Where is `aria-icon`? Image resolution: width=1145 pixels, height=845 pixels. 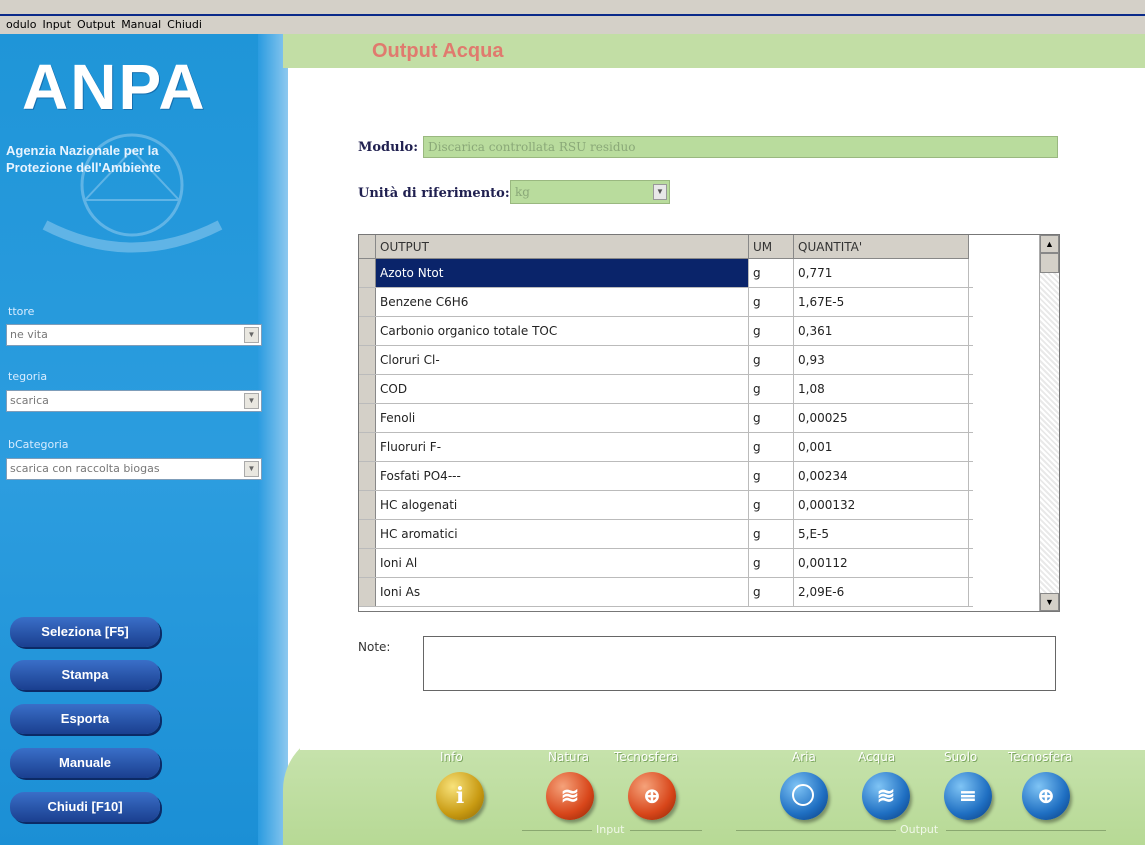
aria-icon is located at coordinates (804, 796).